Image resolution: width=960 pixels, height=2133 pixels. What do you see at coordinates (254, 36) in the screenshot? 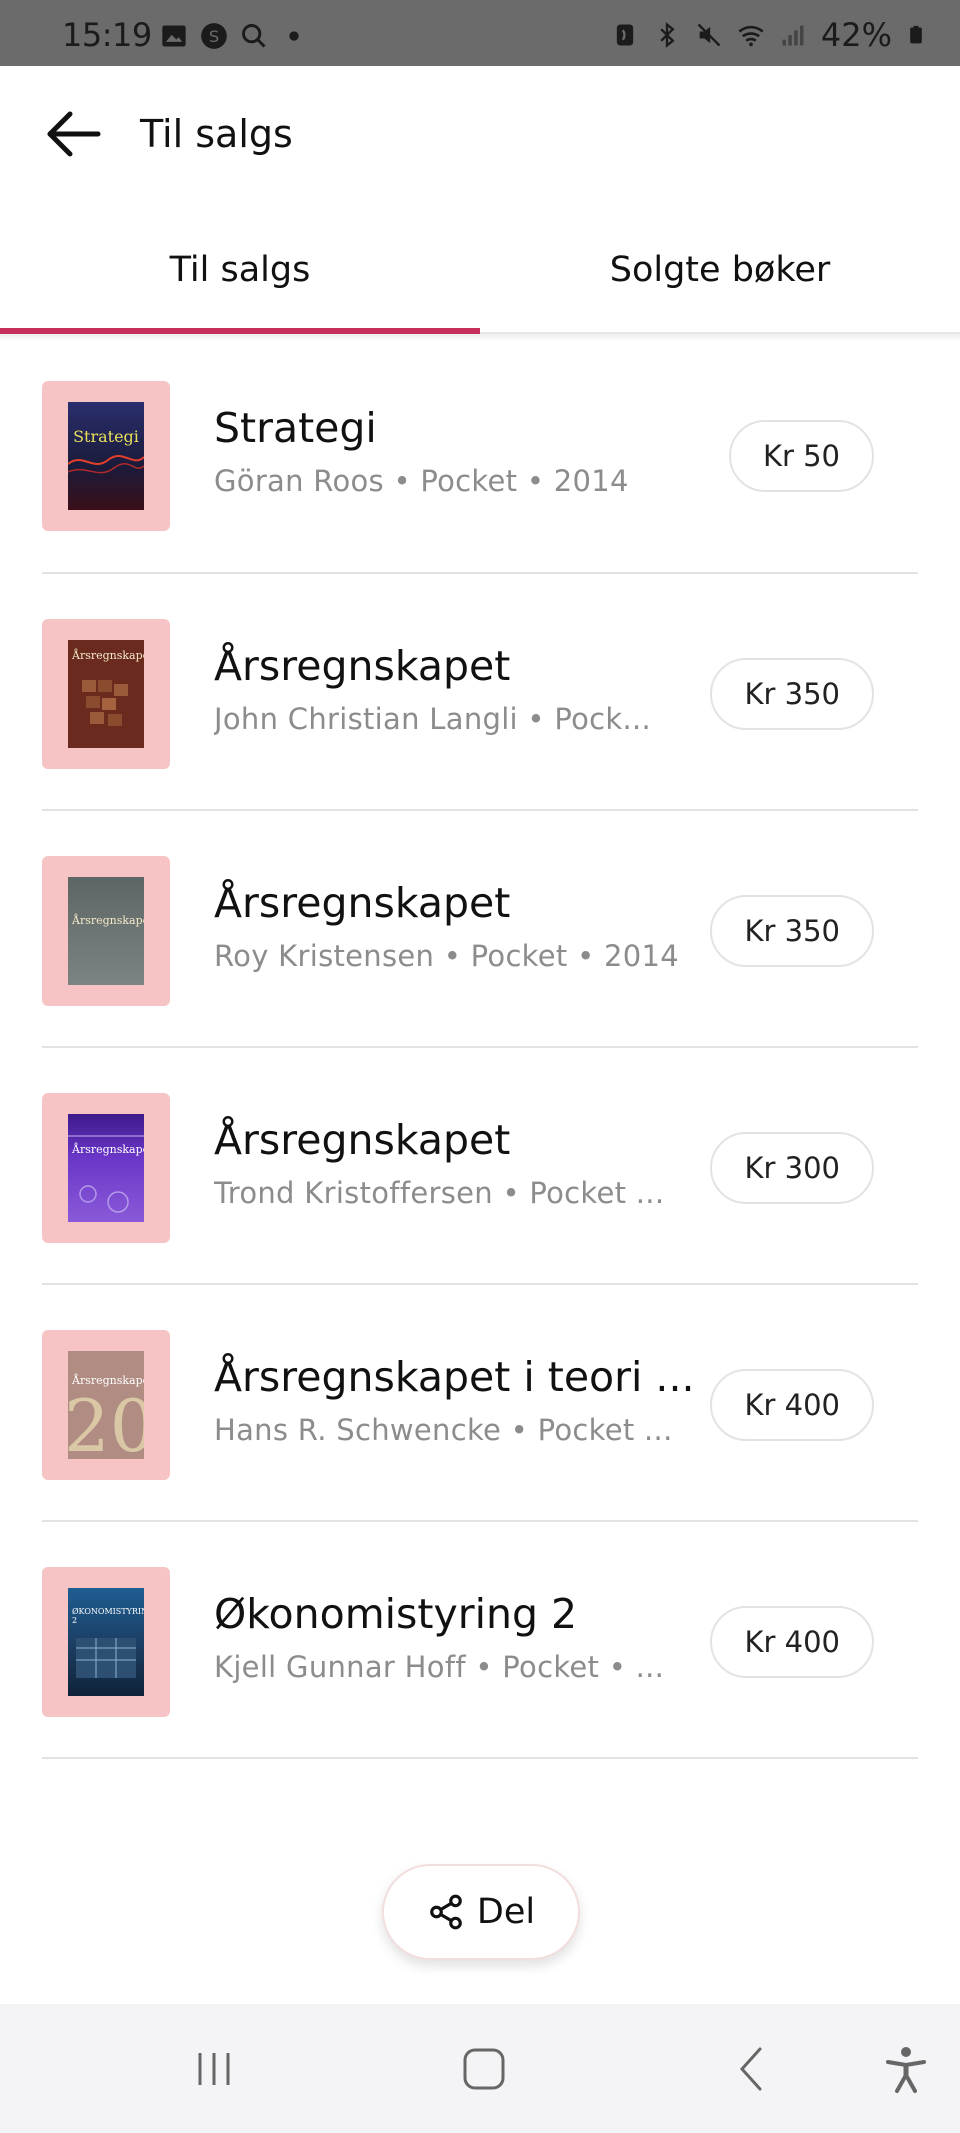
I see `search-notification-icon` at bounding box center [254, 36].